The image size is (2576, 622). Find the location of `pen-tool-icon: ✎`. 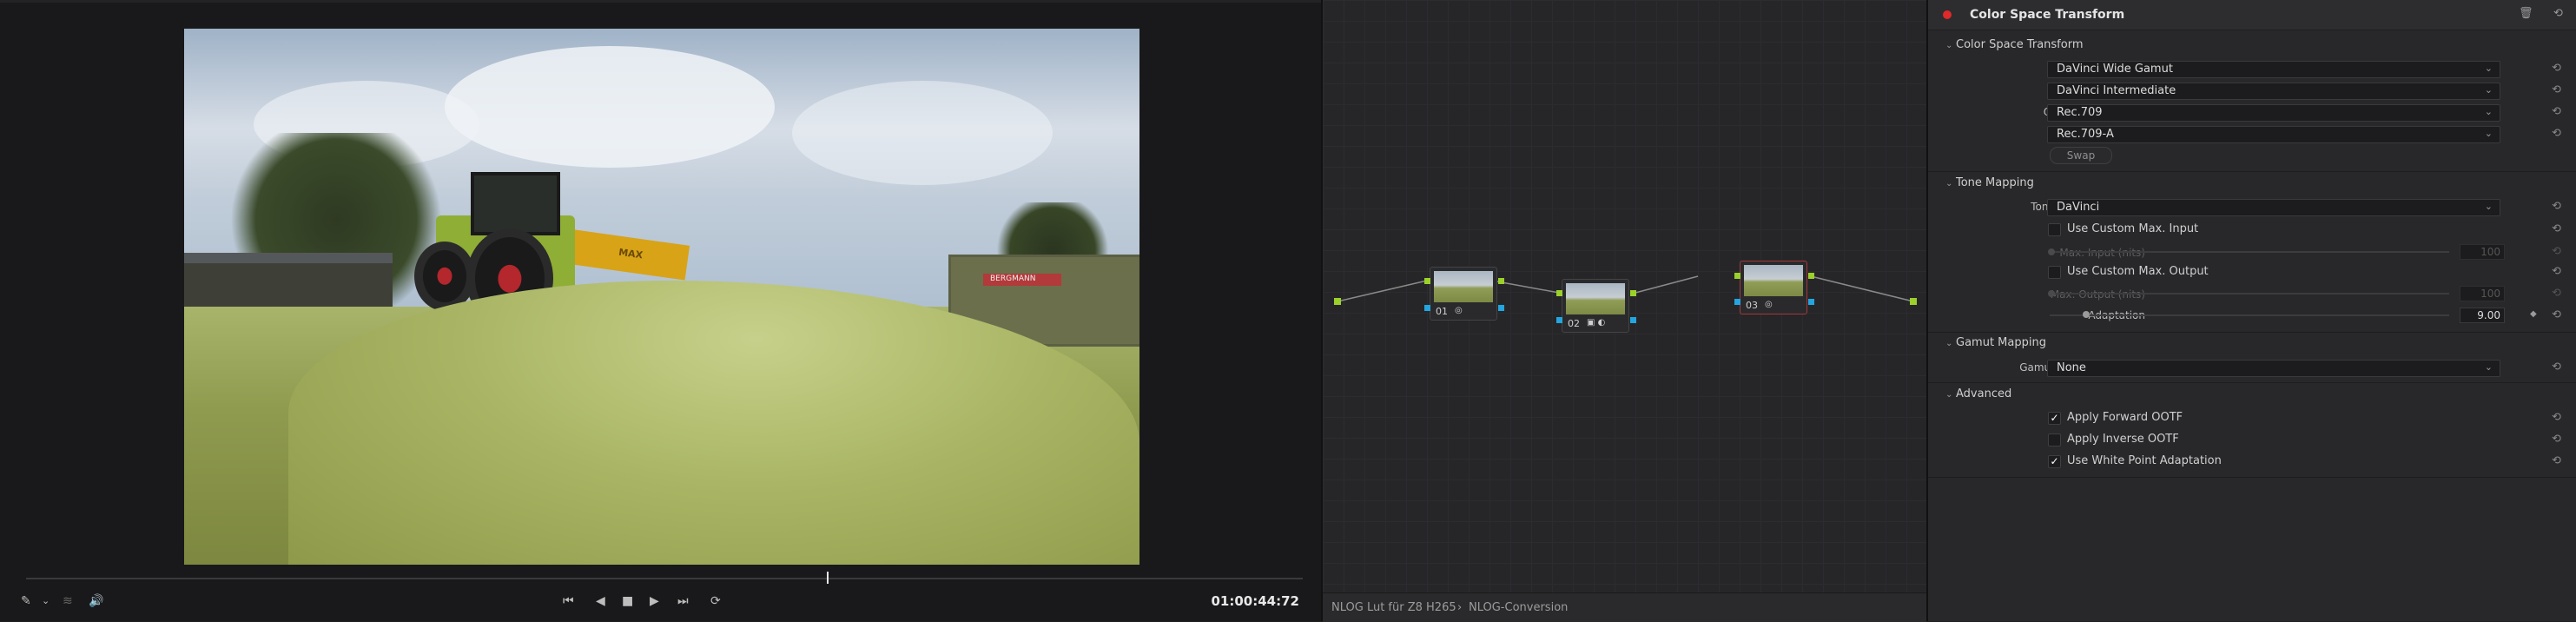

pen-tool-icon: ✎ is located at coordinates (26, 601).